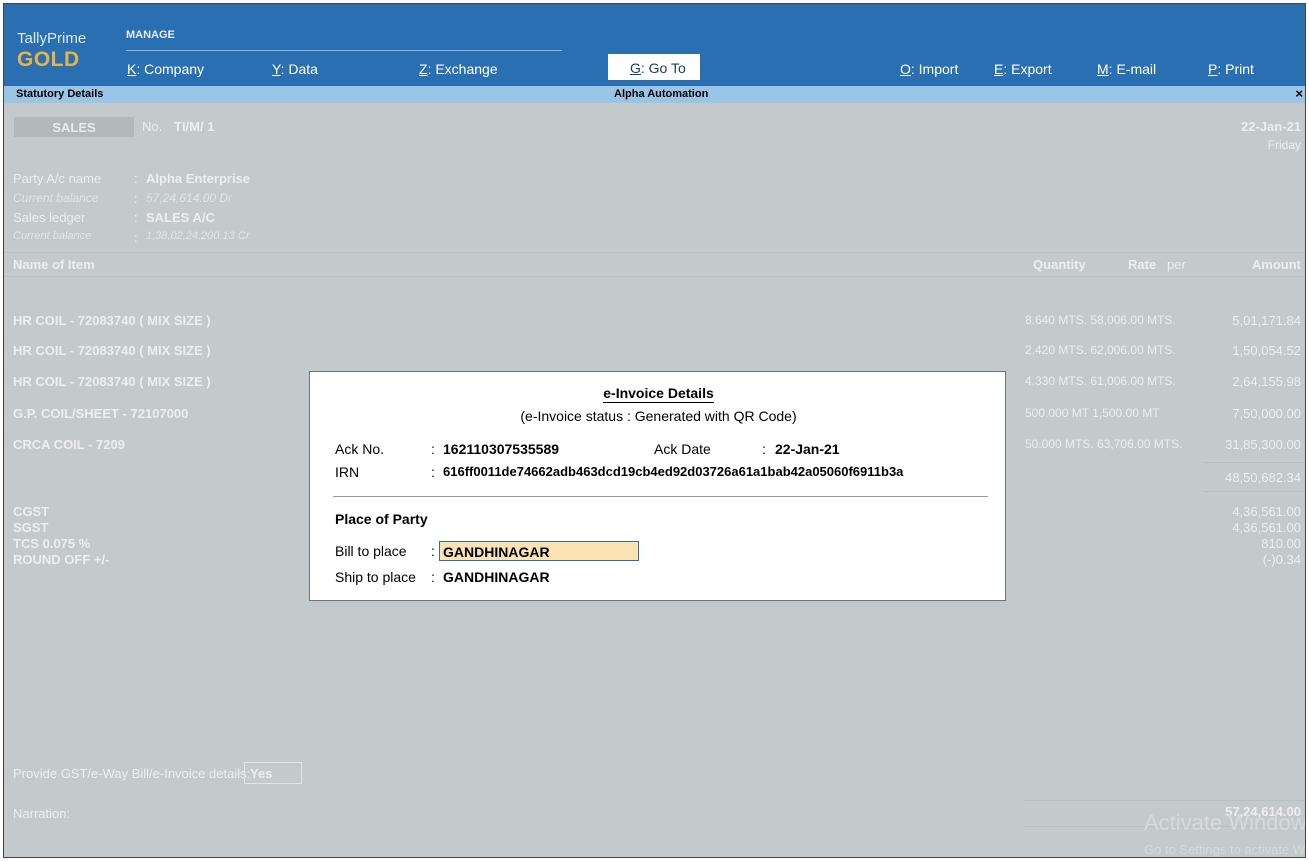 This screenshot has height=861, width=1309. What do you see at coordinates (1100, 350) in the screenshot?
I see `item-detail: 2.420 MTS. 62,006.00 MTS.` at bounding box center [1100, 350].